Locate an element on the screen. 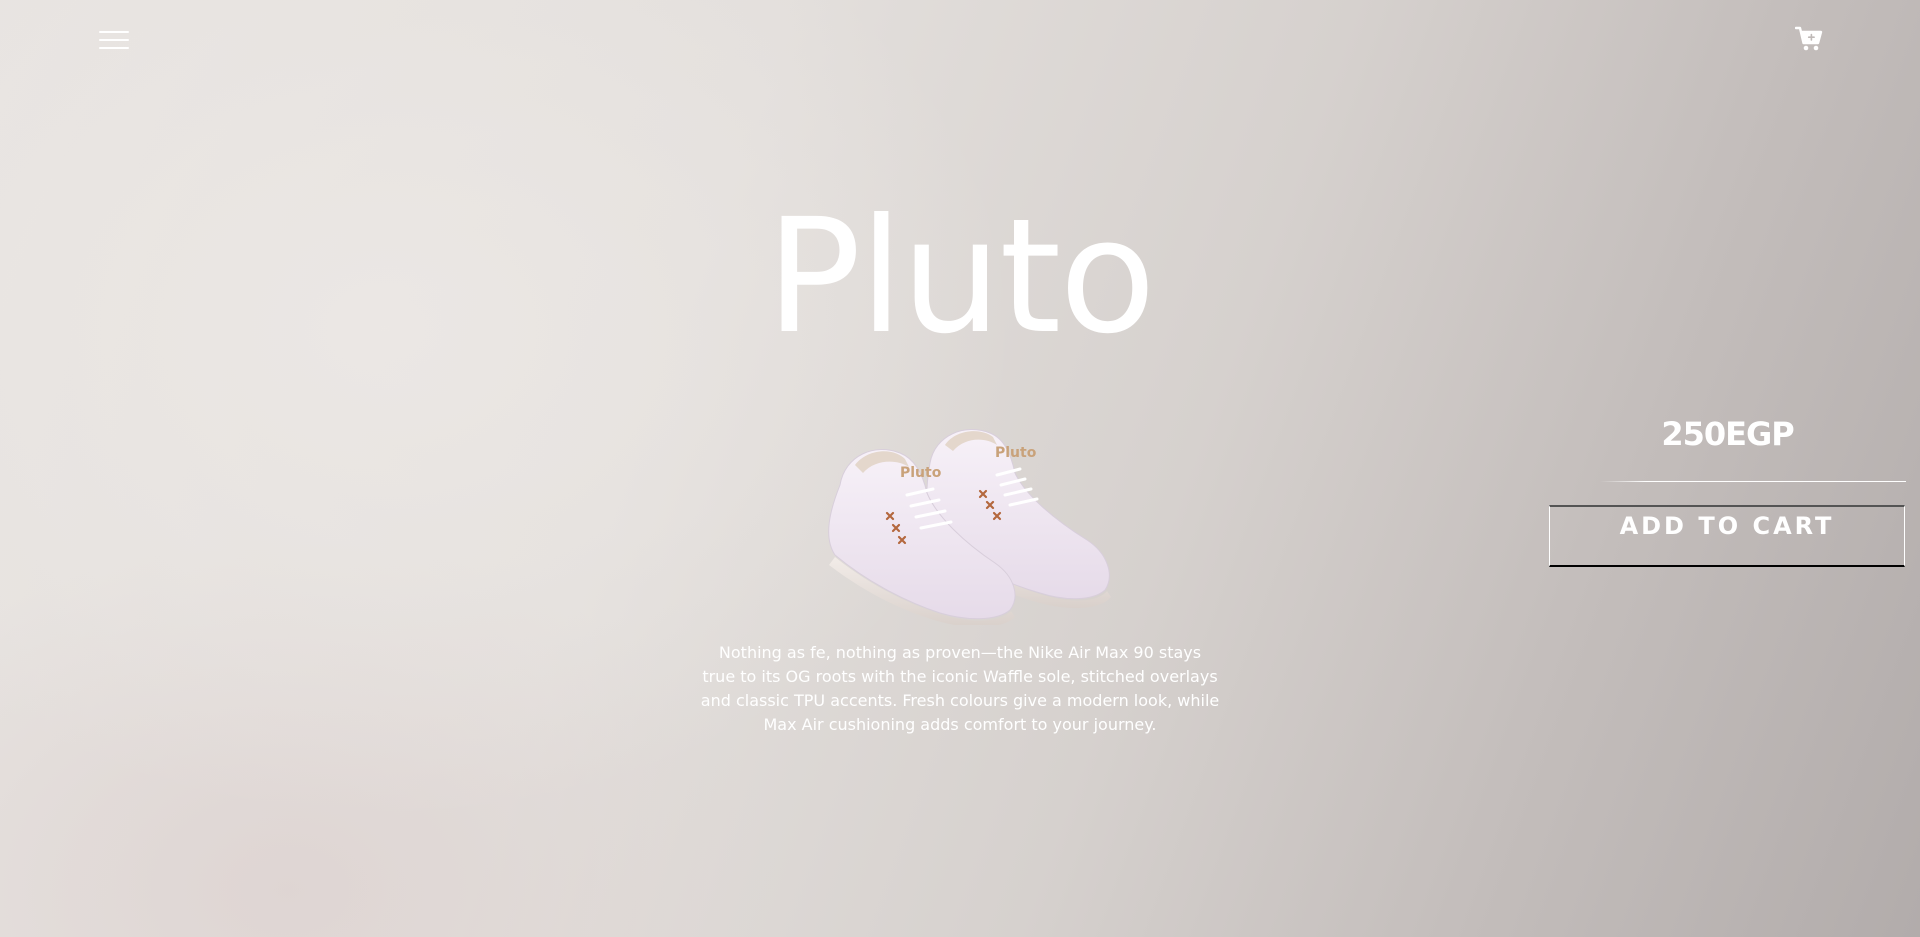 This screenshot has width=1920, height=937. product-price: 250EGP is located at coordinates (1727, 434).